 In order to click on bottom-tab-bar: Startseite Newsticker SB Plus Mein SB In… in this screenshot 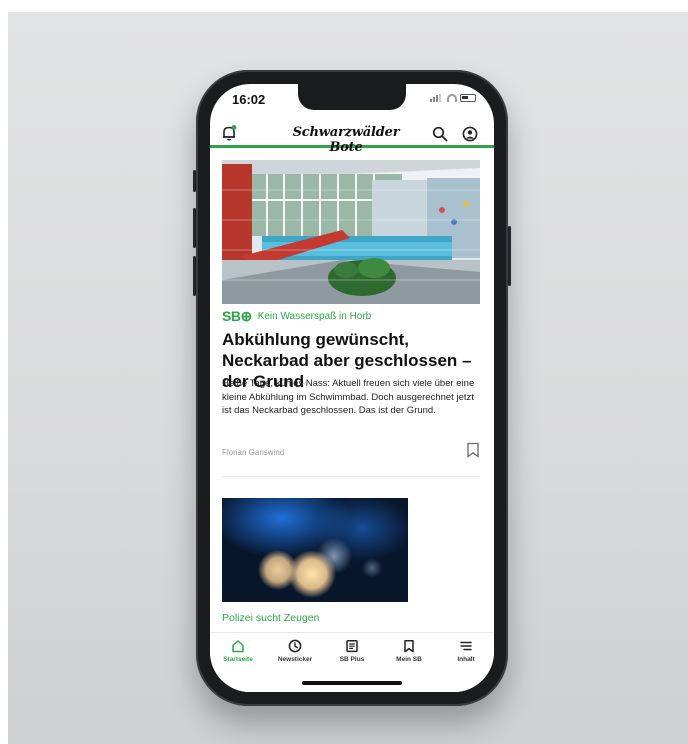, I will do `click(352, 662)`.